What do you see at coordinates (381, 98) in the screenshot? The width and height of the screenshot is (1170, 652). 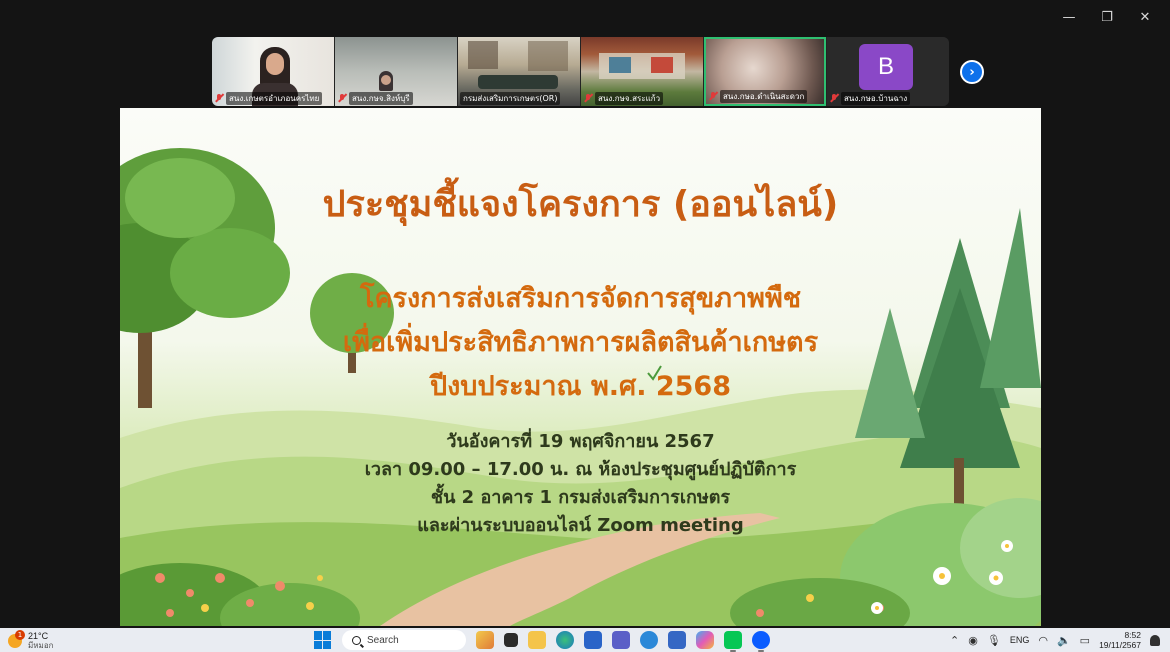 I see `participant-name: สนง.กษจ.สิงห์บุรี` at bounding box center [381, 98].